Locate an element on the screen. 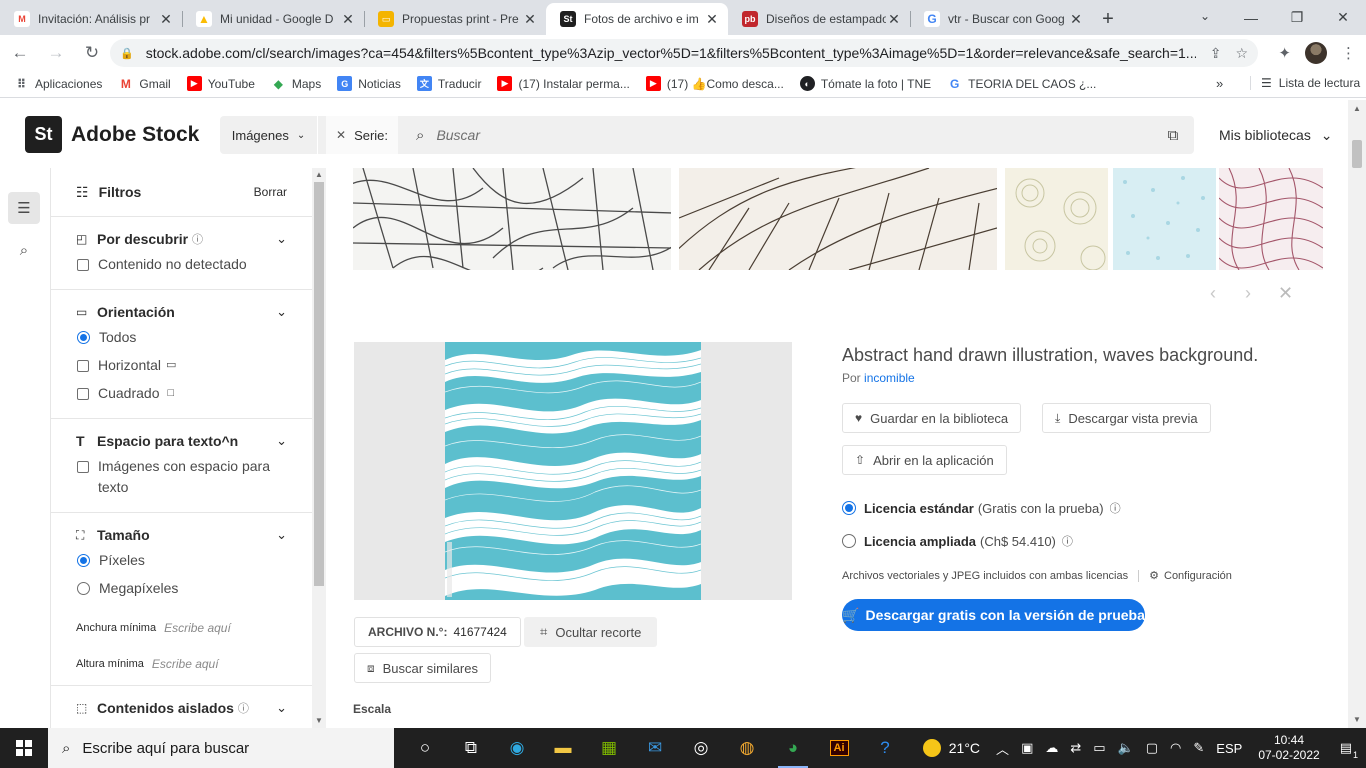 The image size is (1366, 768). display-icon: ▭ is located at coordinates (1099, 748).